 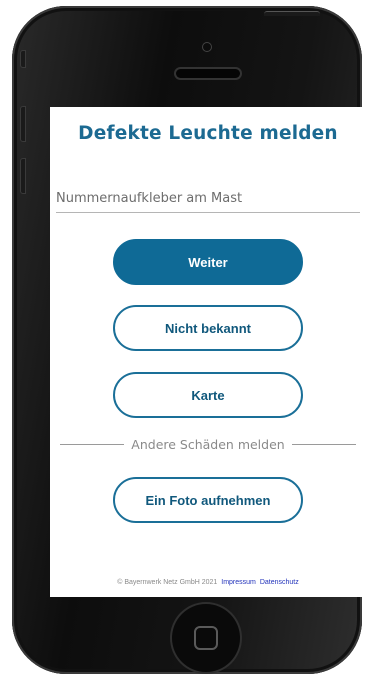 What do you see at coordinates (23, 124) in the screenshot?
I see `volume-up-button` at bounding box center [23, 124].